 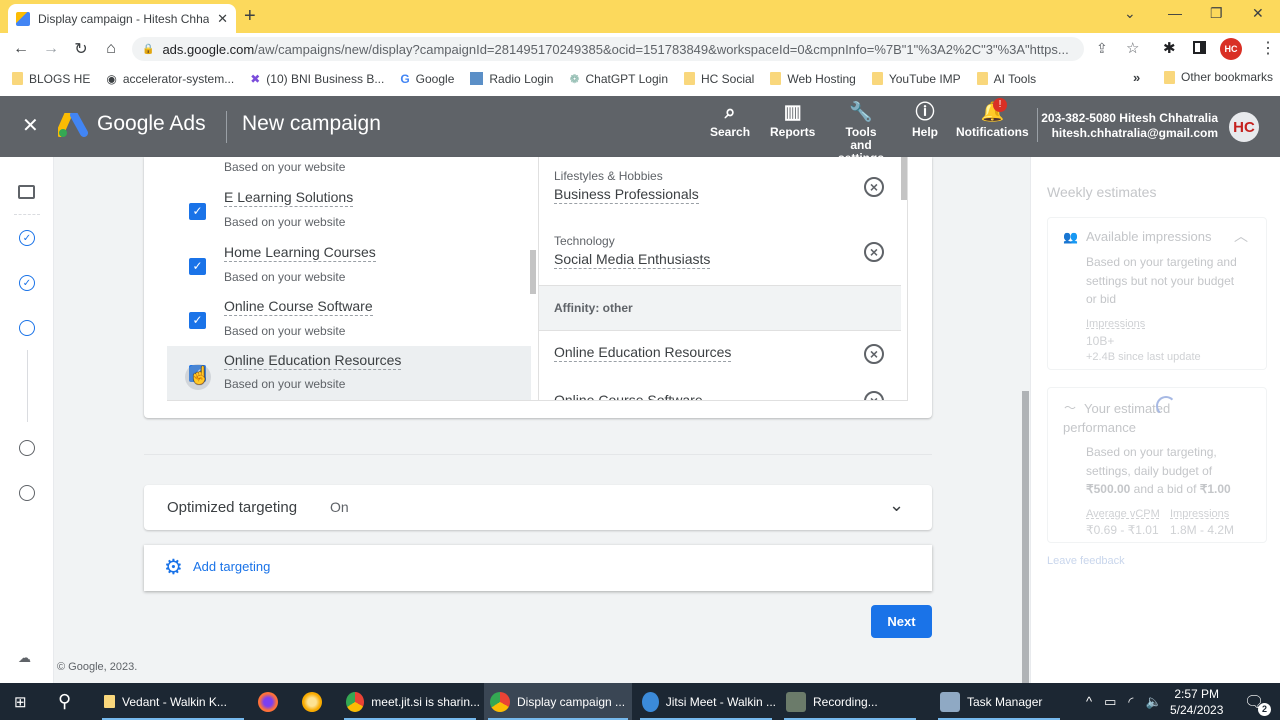 I want to click on help-icon: ⓘ, so click(x=925, y=112).